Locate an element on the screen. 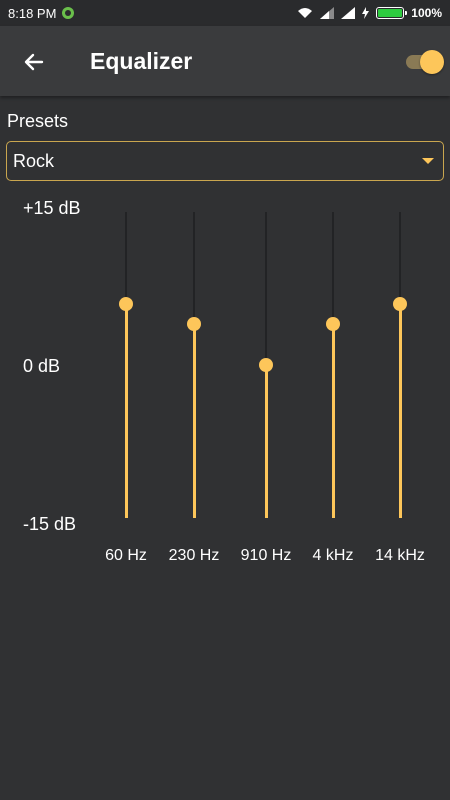 The height and width of the screenshot is (800, 450). equalizer-toggle is located at coordinates (424, 61).